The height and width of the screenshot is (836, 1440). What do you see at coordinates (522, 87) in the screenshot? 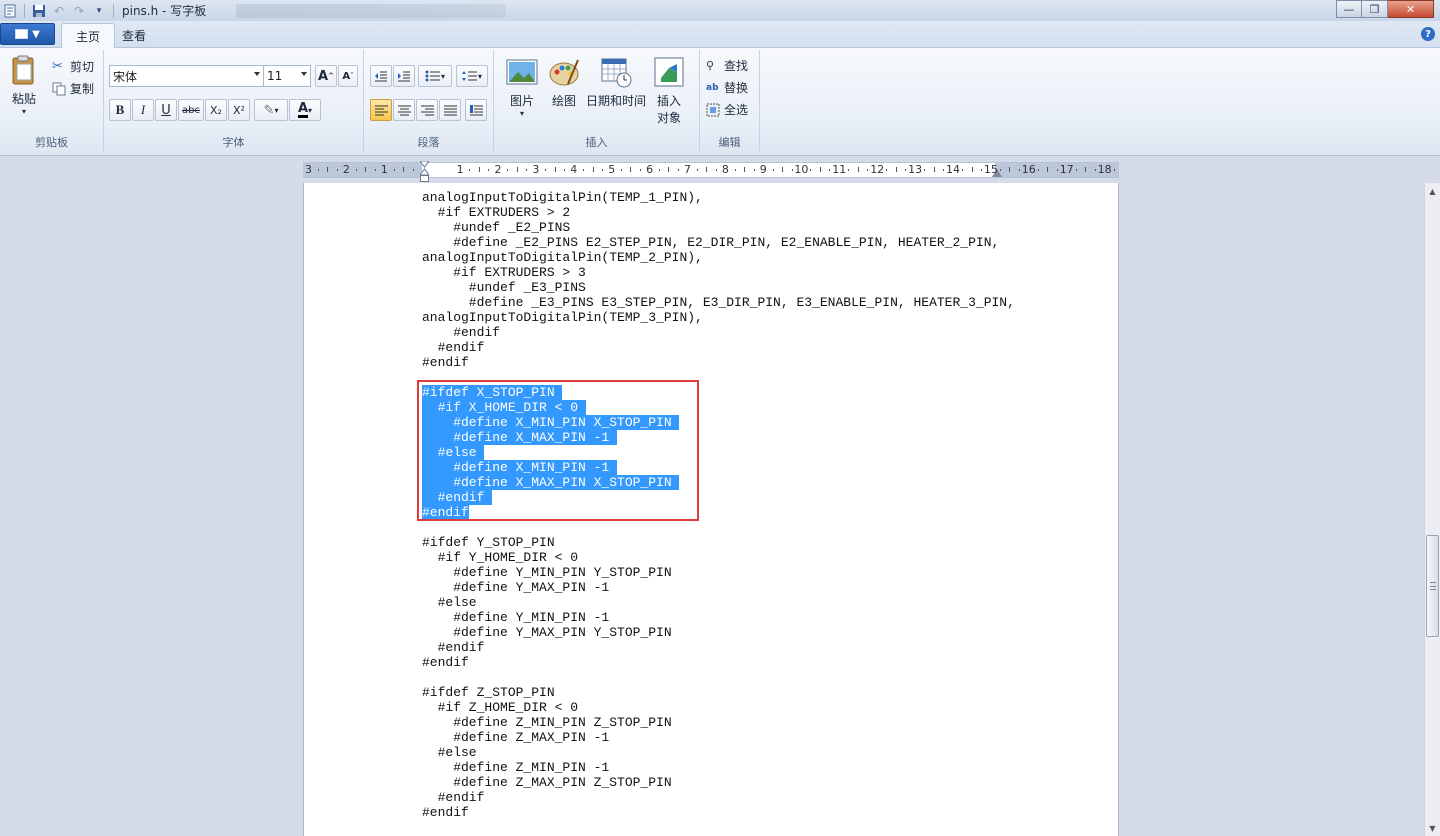
I see `picture-button: 图片 ▾` at bounding box center [522, 87].